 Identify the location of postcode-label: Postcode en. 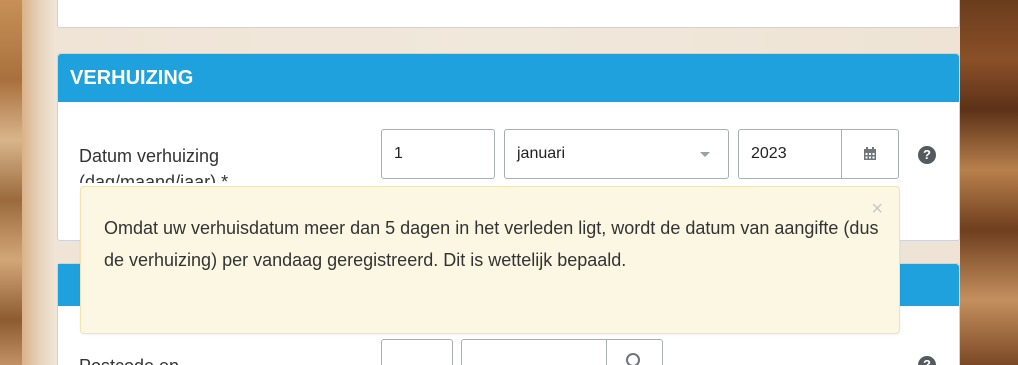
(129, 359).